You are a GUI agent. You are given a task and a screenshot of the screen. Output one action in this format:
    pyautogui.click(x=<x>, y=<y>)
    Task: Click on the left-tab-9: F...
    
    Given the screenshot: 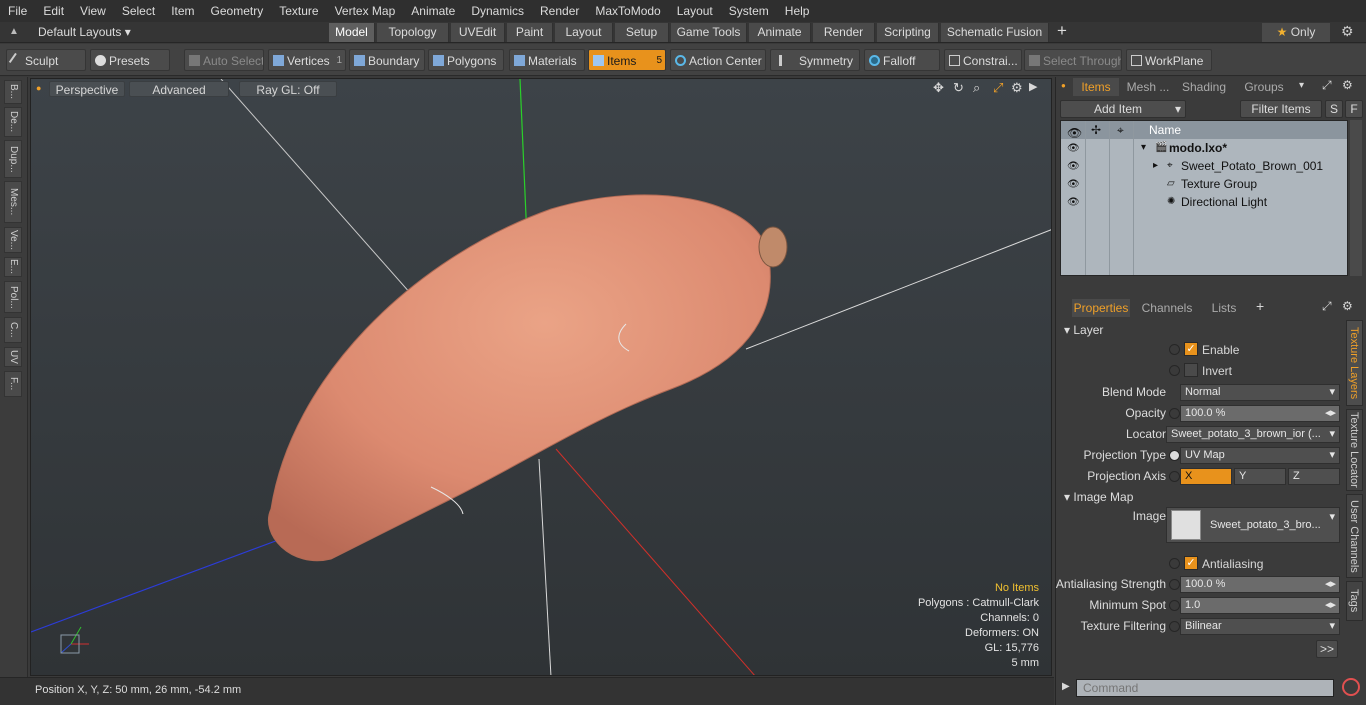 What is the action you would take?
    pyautogui.click(x=13, y=384)
    